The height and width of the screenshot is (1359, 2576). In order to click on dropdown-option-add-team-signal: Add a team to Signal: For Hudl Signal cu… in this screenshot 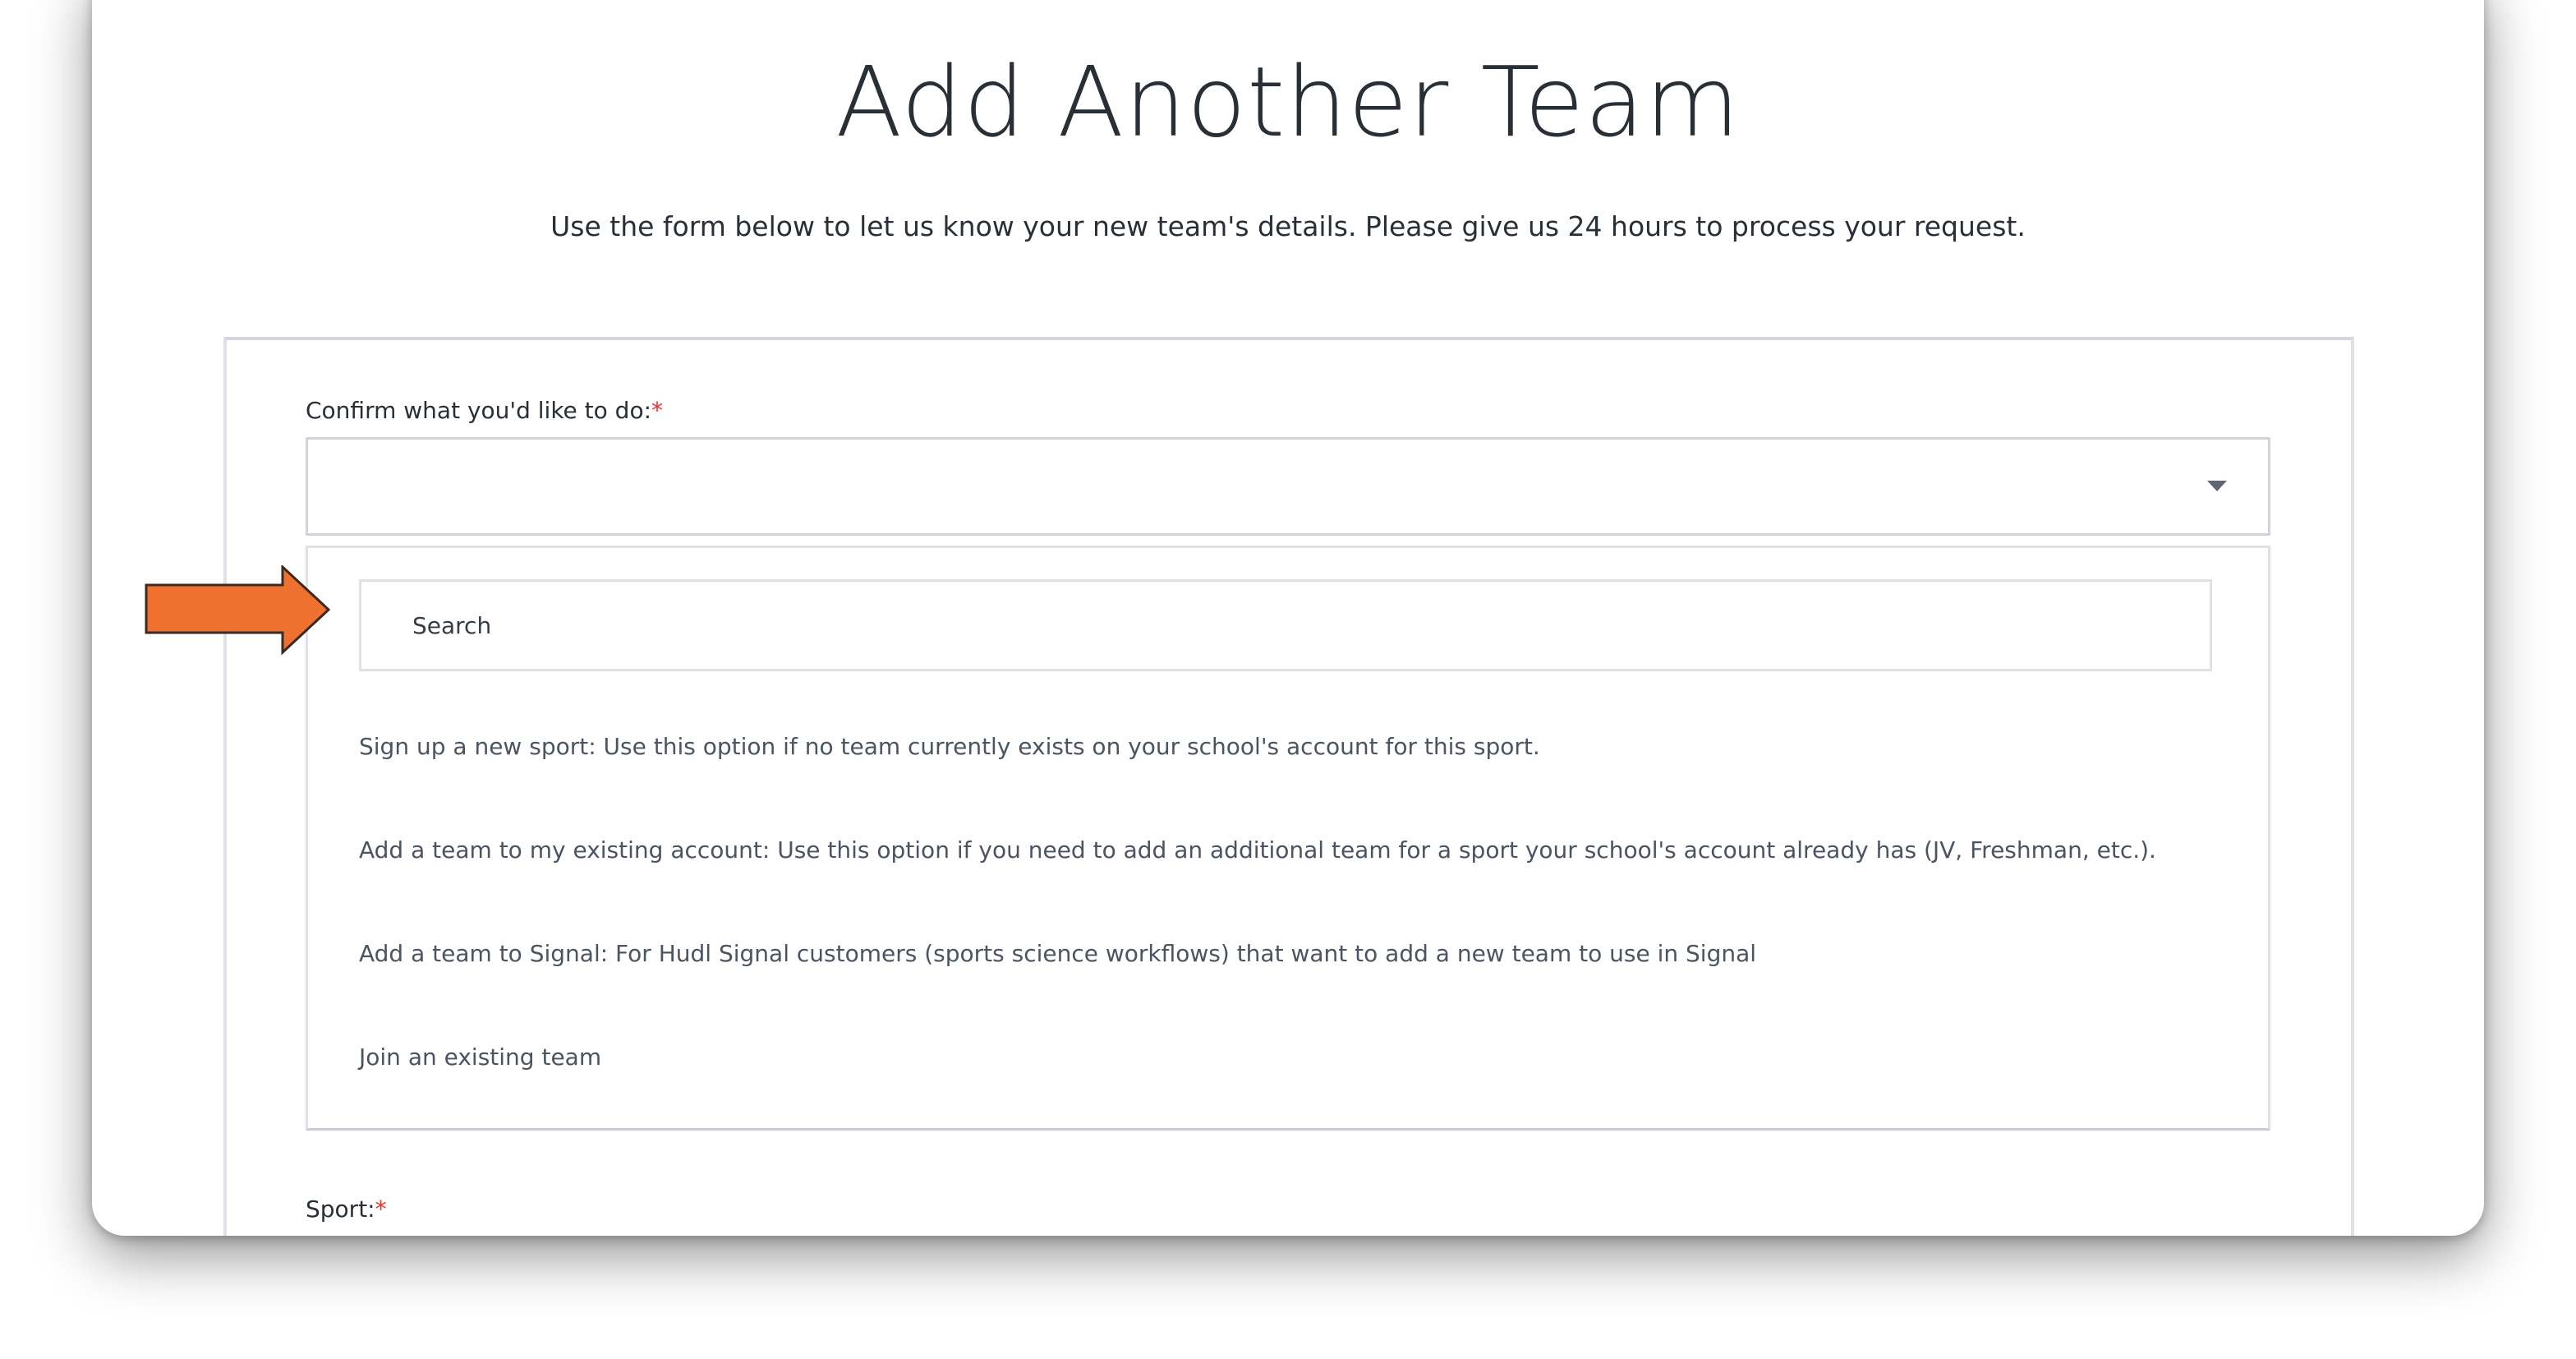, I will do `click(1057, 953)`.